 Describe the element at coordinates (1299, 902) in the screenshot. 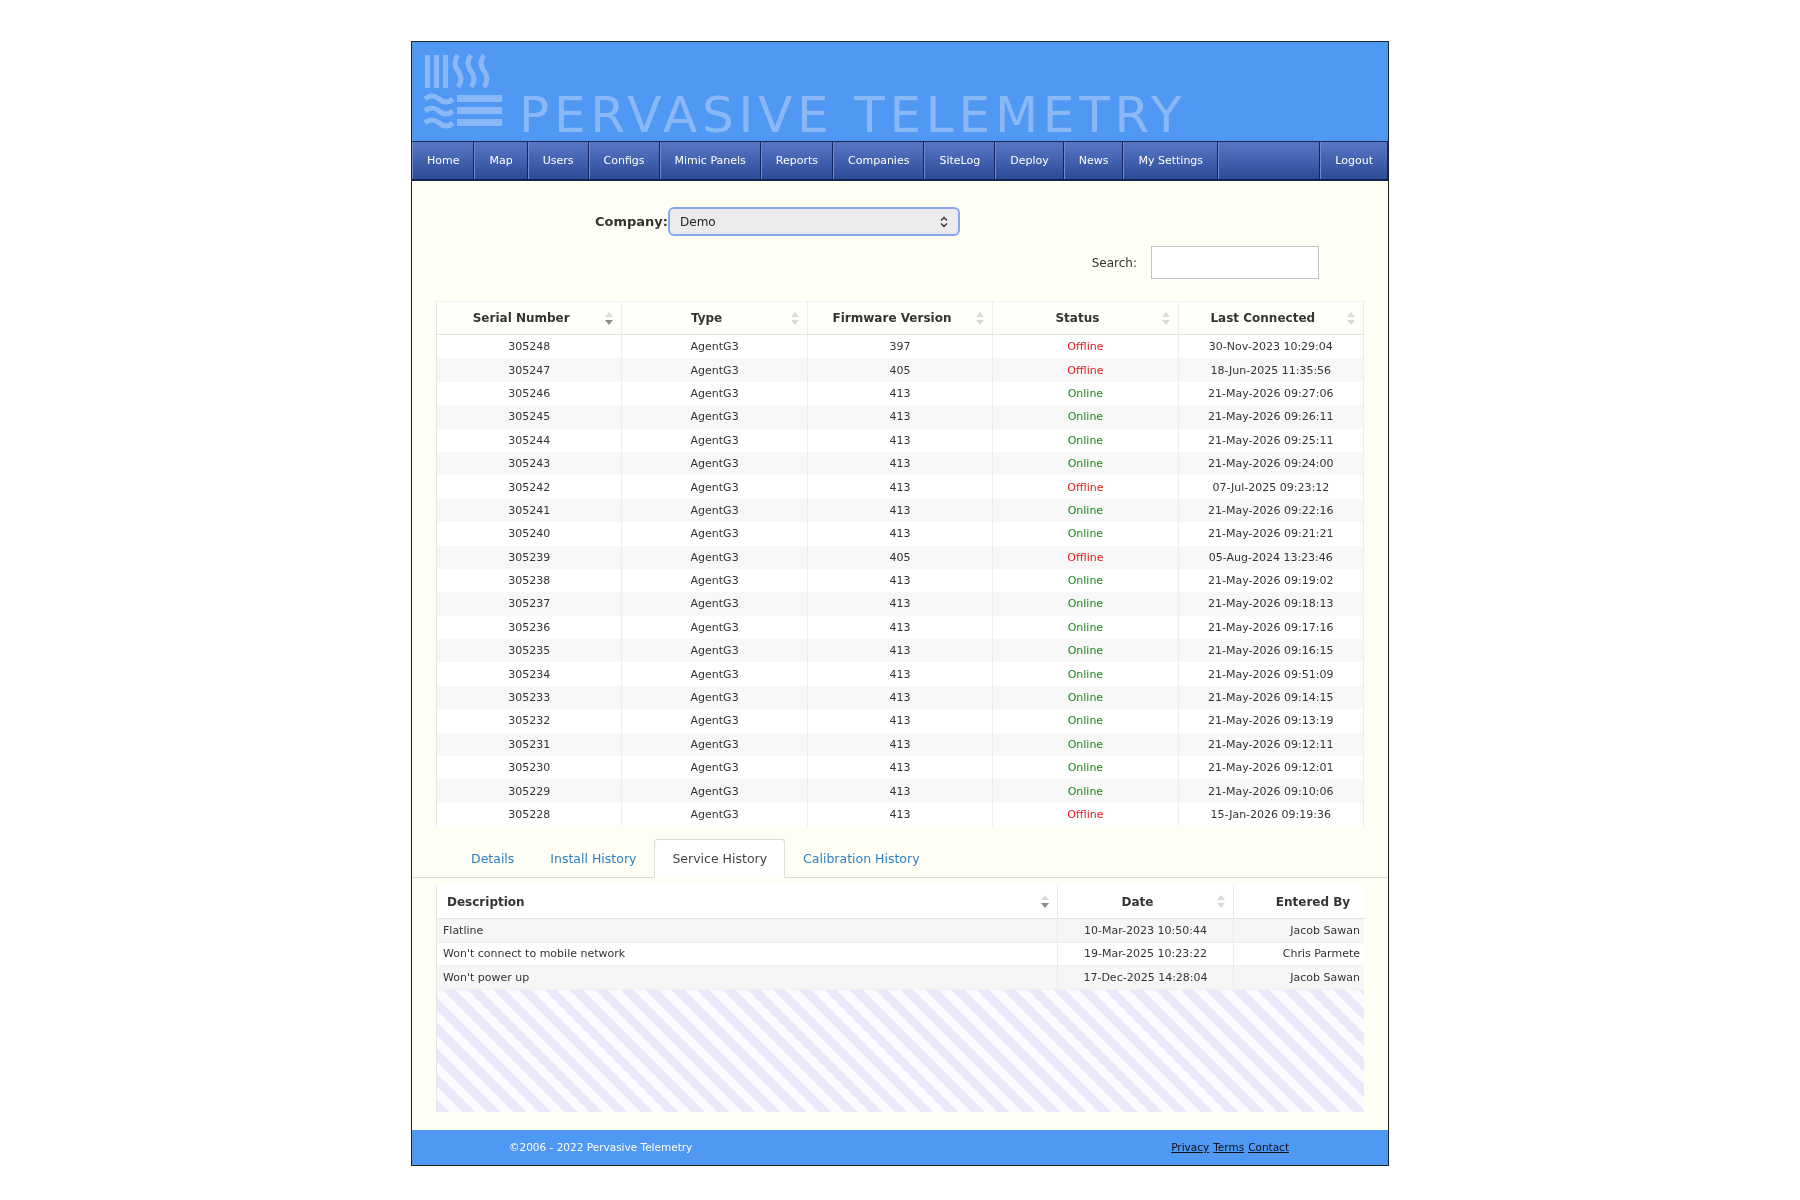

I see `column-header: Entered By` at that location.